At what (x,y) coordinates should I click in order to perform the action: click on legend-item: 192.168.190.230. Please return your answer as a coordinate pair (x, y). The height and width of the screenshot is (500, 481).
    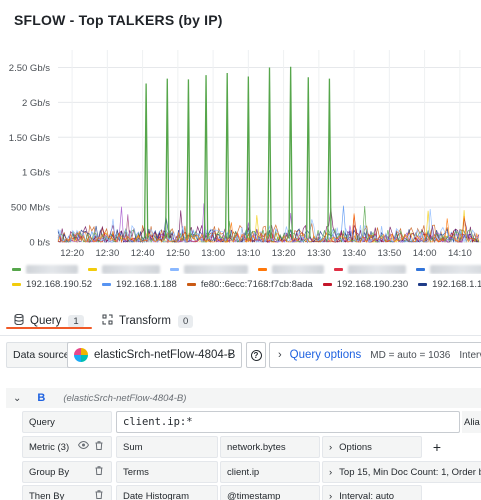
    Looking at the image, I should click on (365, 284).